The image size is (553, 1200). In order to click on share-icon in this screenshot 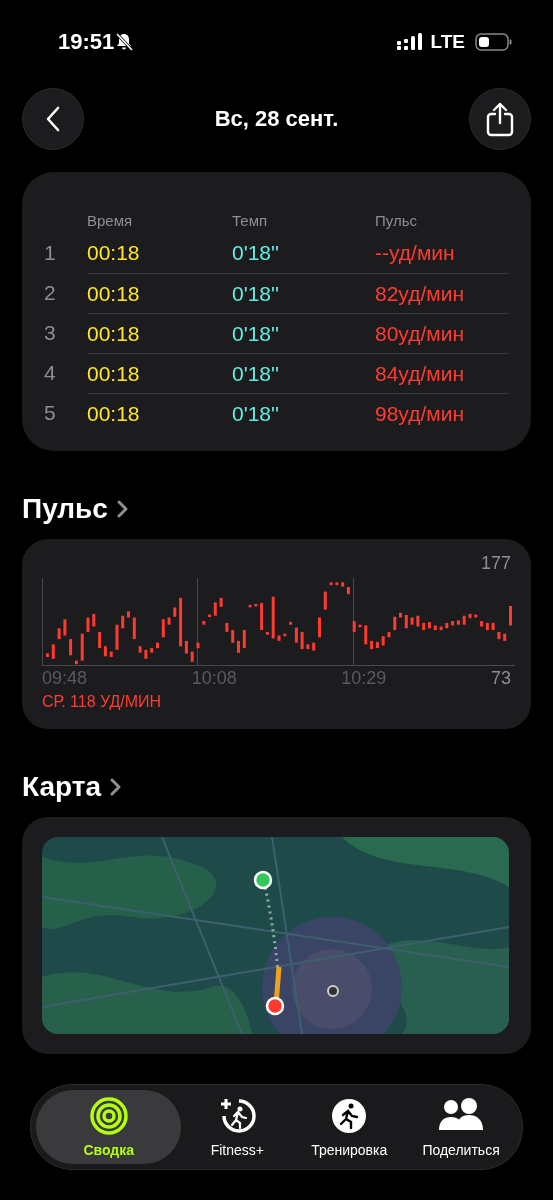, I will do `click(500, 119)`.